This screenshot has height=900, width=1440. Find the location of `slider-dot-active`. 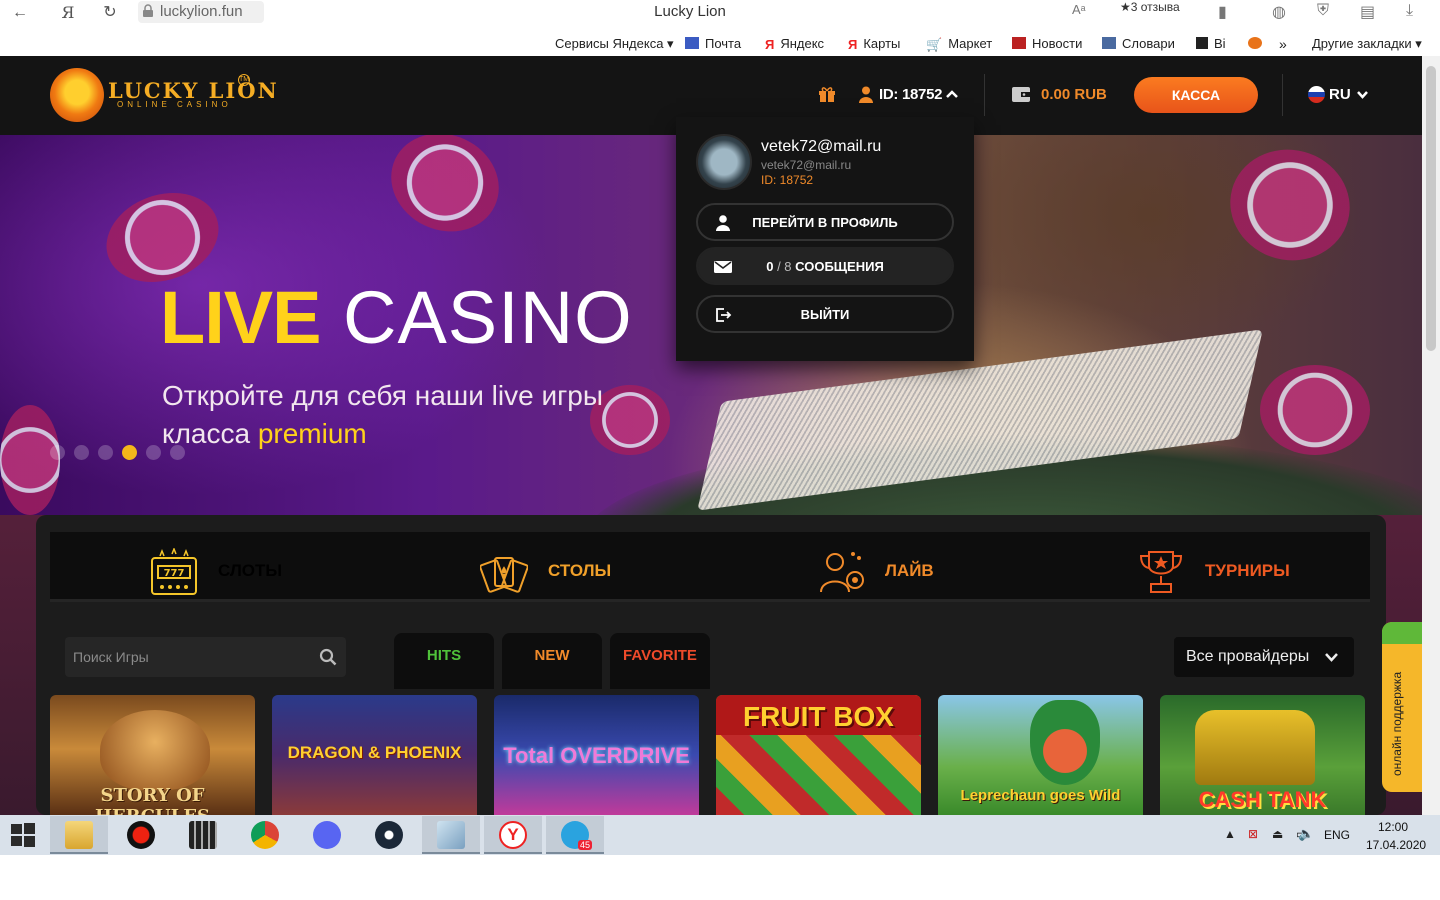

slider-dot-active is located at coordinates (129, 452).